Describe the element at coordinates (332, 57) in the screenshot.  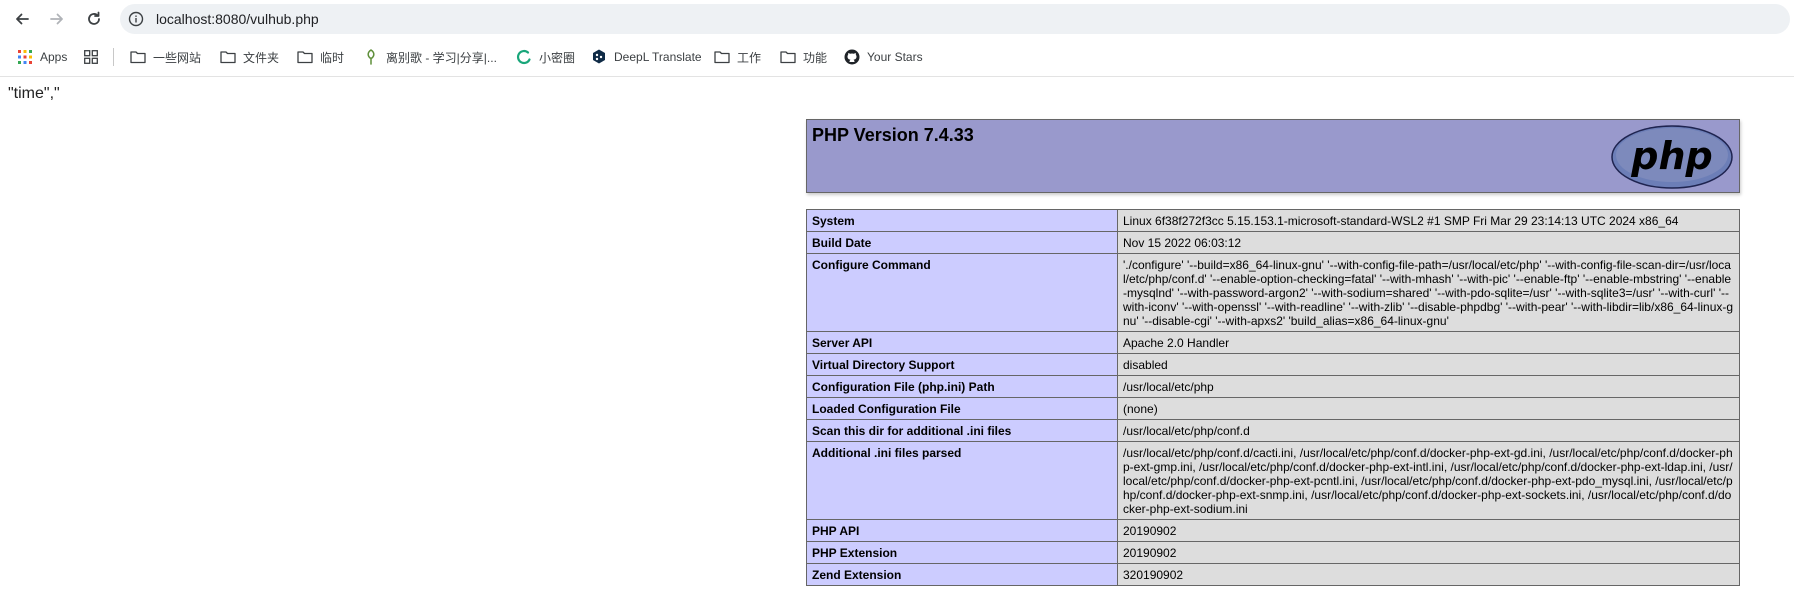
I see `bookmark-label: 临时` at that location.